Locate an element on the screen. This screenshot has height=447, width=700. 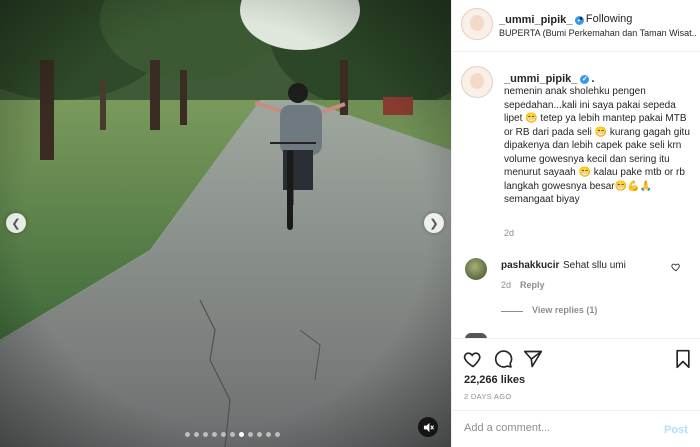
share-button is located at coordinates (533, 361).